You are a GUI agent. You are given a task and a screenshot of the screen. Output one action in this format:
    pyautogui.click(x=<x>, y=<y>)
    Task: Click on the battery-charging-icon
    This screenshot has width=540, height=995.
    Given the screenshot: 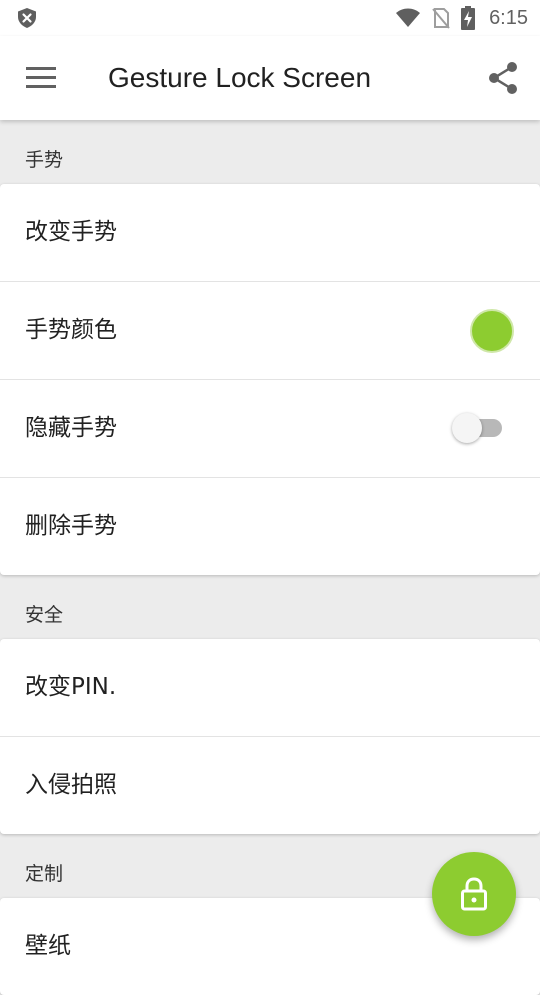 What is the action you would take?
    pyautogui.click(x=468, y=18)
    